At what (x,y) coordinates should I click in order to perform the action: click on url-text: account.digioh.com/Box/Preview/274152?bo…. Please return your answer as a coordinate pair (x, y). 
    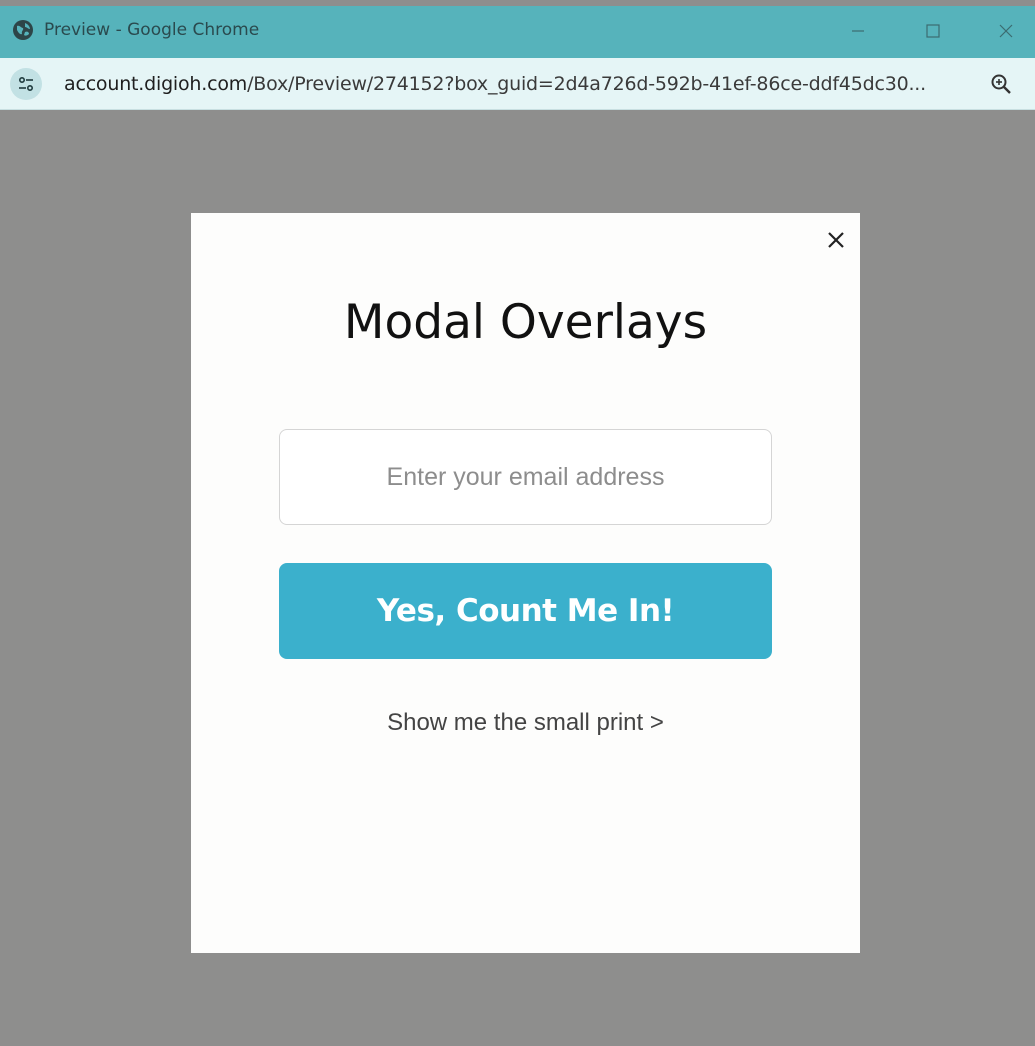
    Looking at the image, I should click on (495, 84).